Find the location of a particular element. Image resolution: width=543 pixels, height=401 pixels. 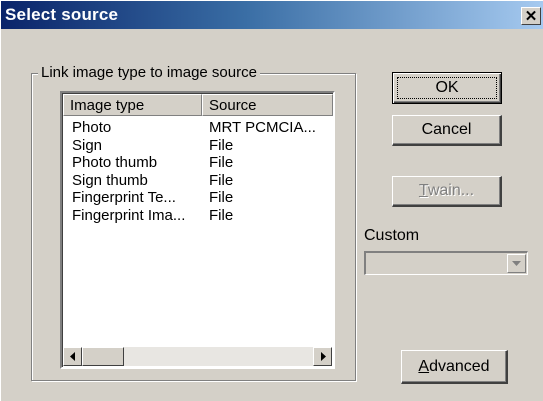

arrow-left-icon is located at coordinates (72, 356).